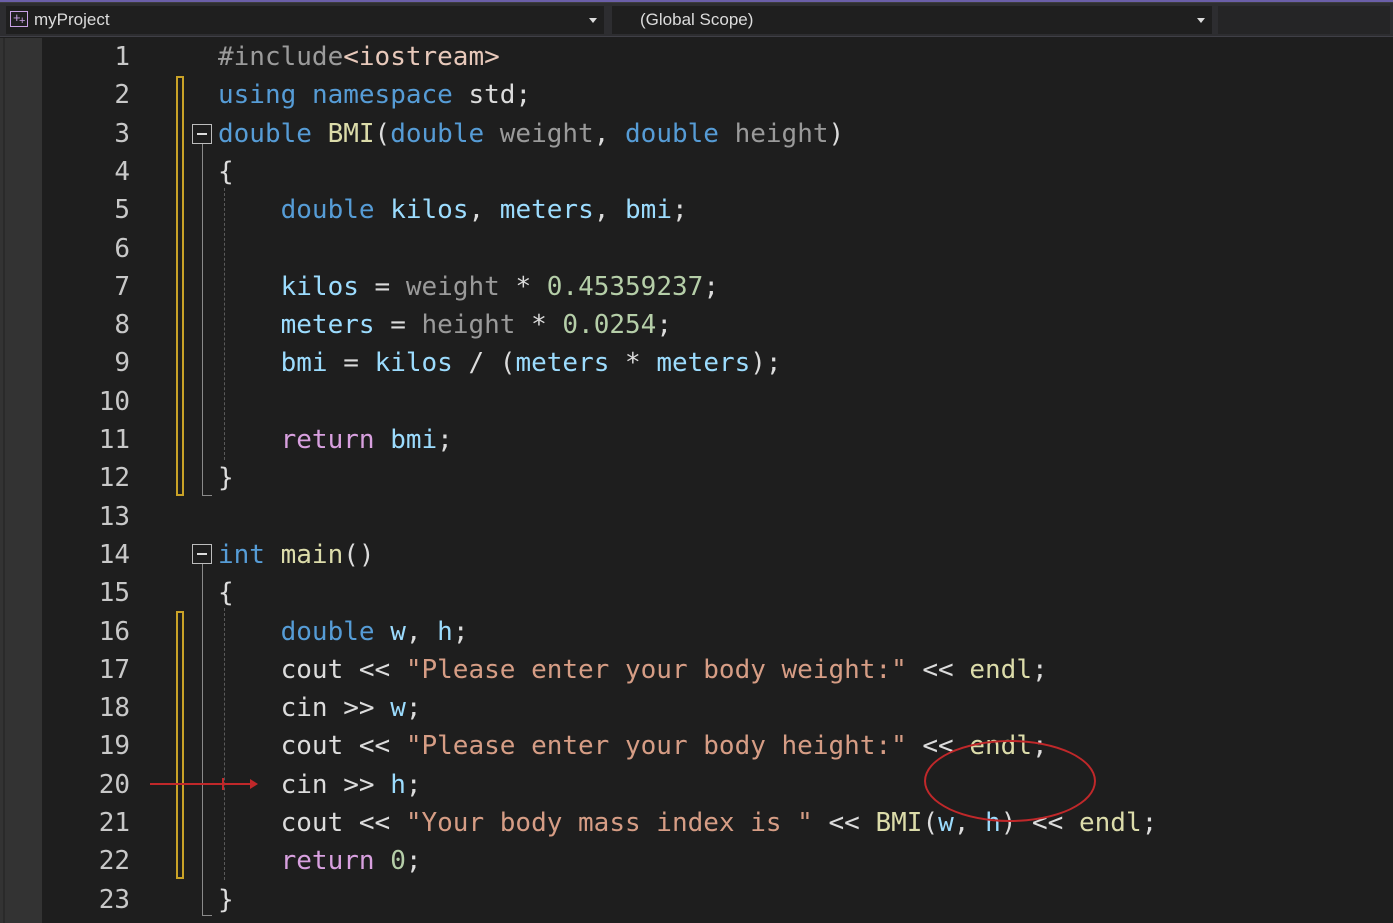 Image resolution: width=1393 pixels, height=923 pixels. Describe the element at coordinates (122, 57) in the screenshot. I see `line-number: 1` at that location.